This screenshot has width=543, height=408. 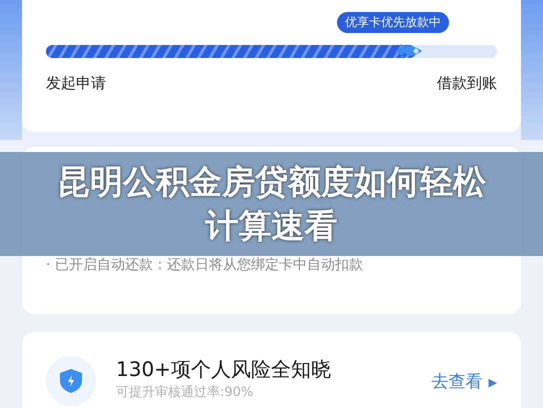 I want to click on risk-subtitle: 可提升审核通过率:90%, so click(x=185, y=393).